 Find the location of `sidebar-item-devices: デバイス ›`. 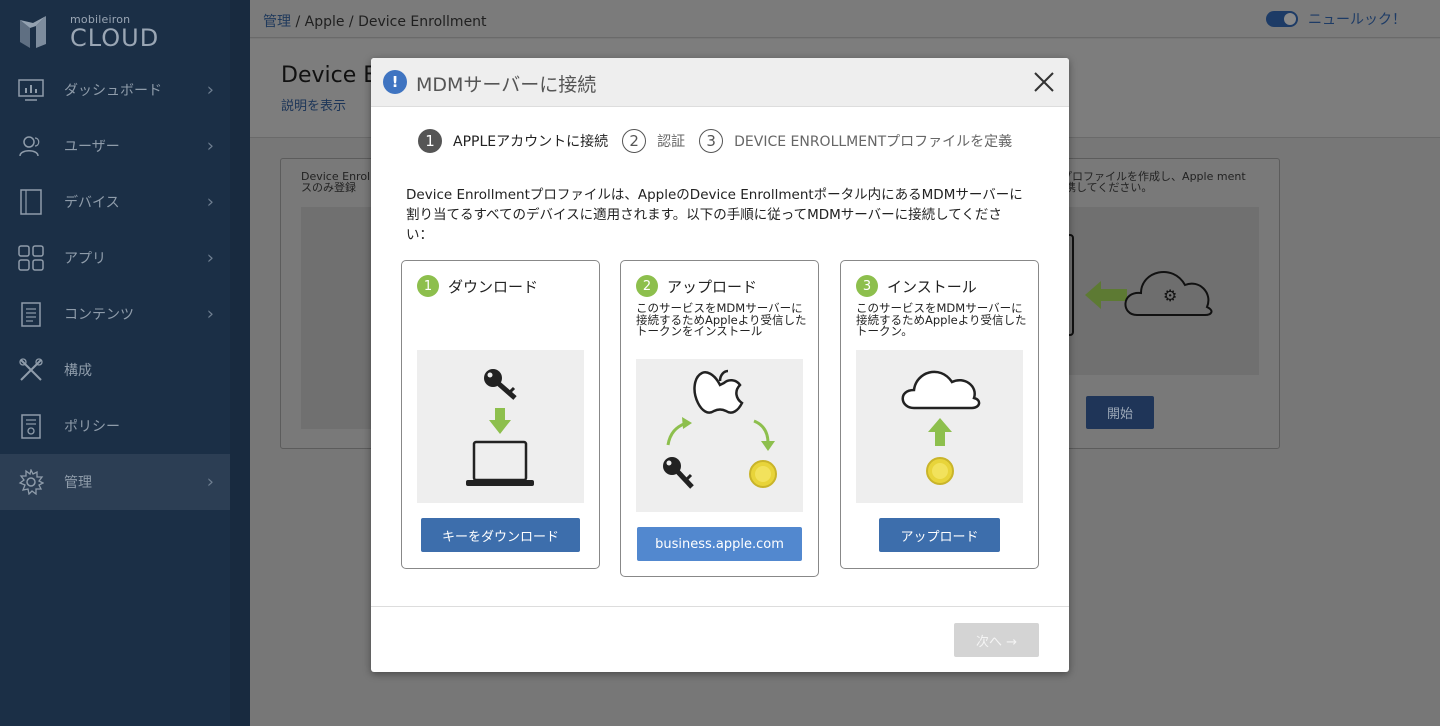

sidebar-item-devices: デバイス › is located at coordinates (115, 202).